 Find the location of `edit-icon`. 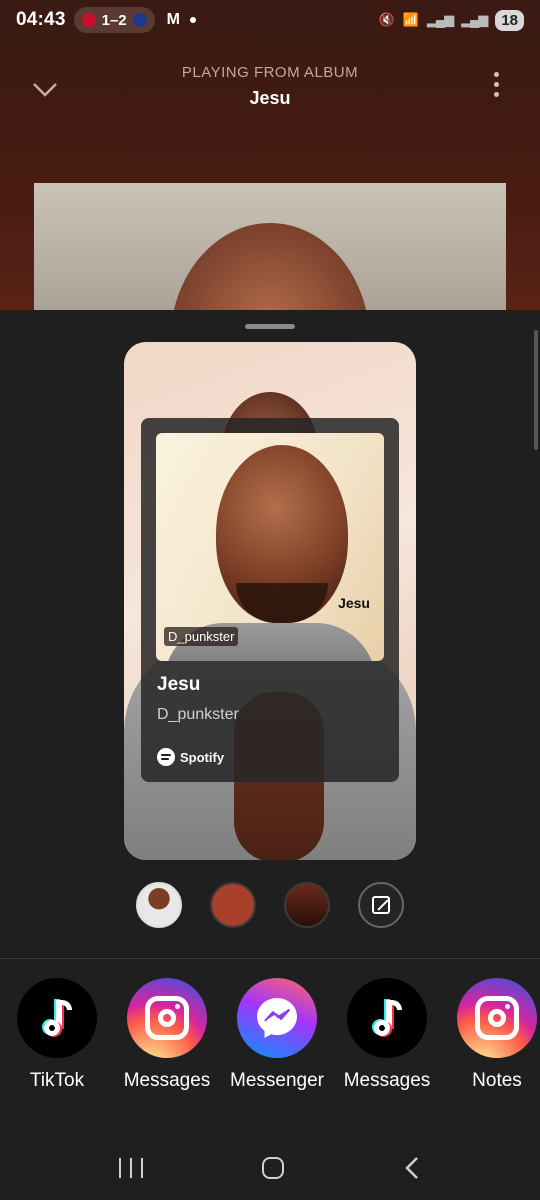

edit-icon is located at coordinates (381, 905).